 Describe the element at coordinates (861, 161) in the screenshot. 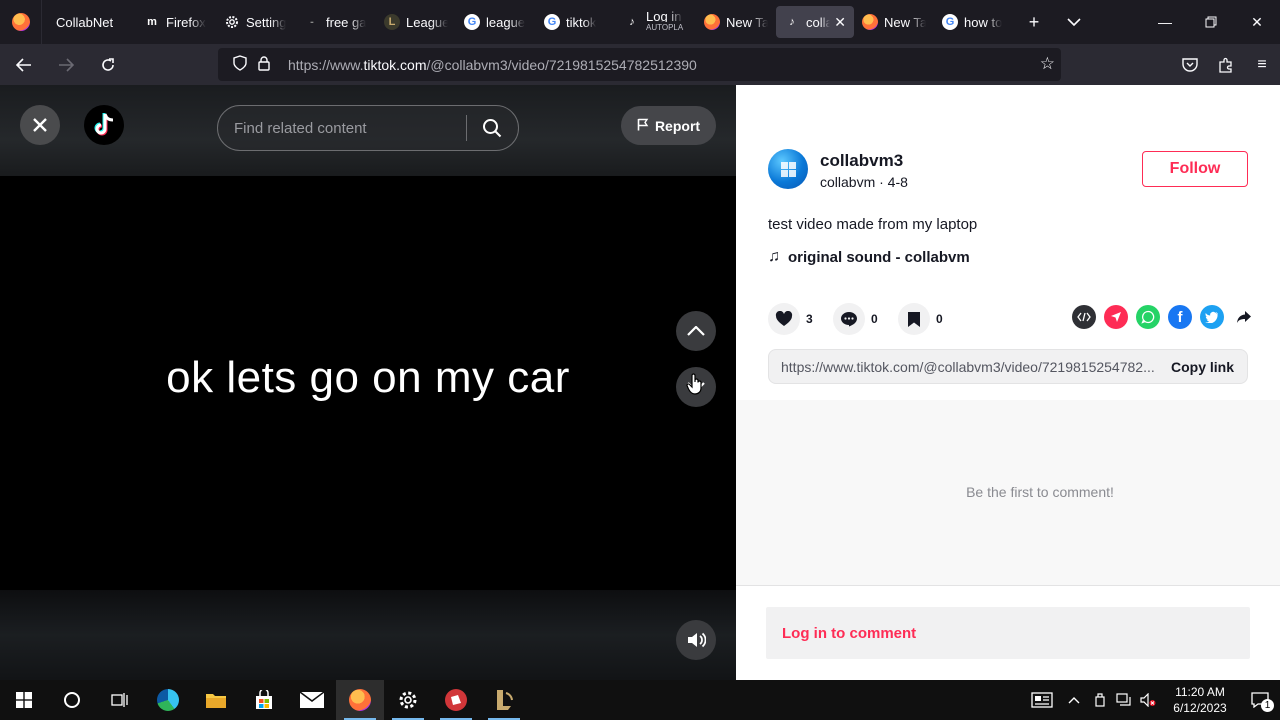

I see `username: collabvm3` at that location.